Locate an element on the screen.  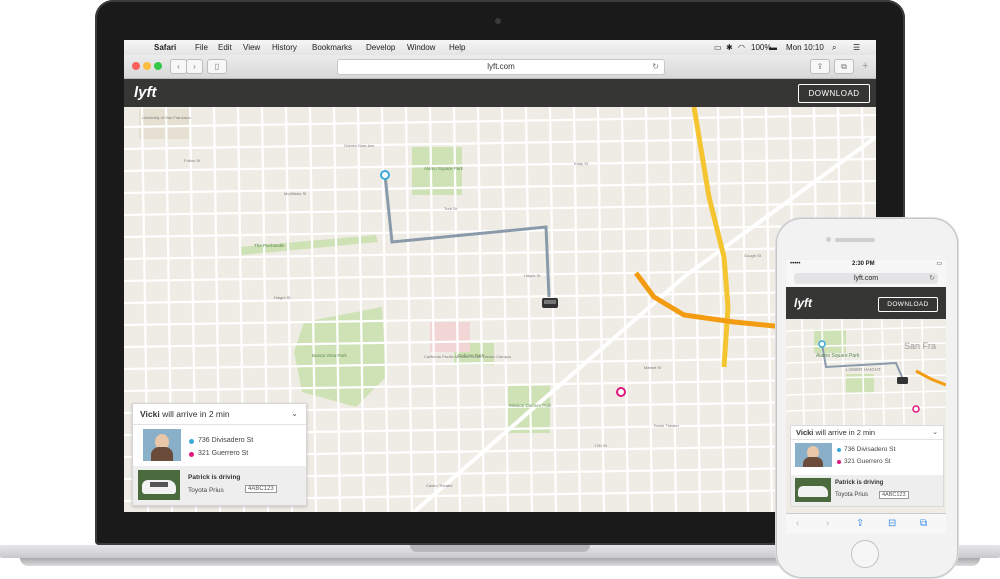
address-bar: lyft.com ↻ is located at coordinates (501, 67).